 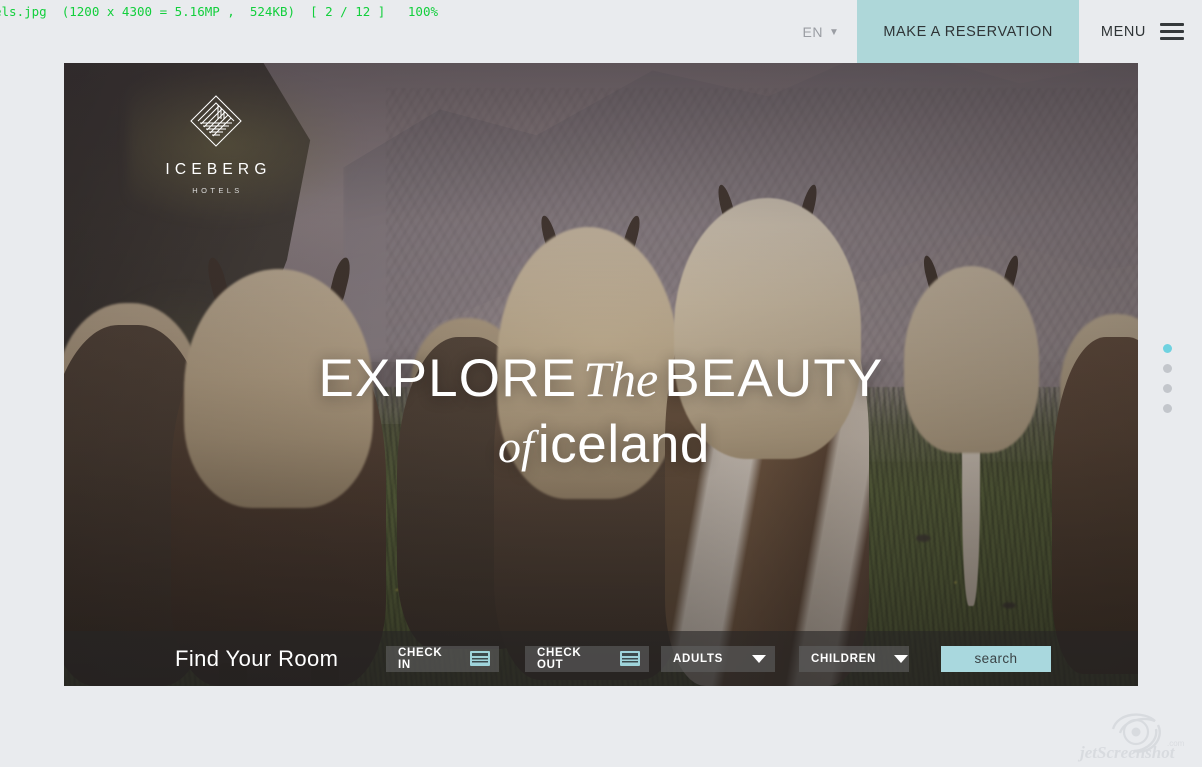 What do you see at coordinates (621, 379) in the screenshot?
I see `headline-script-the: The` at bounding box center [621, 379].